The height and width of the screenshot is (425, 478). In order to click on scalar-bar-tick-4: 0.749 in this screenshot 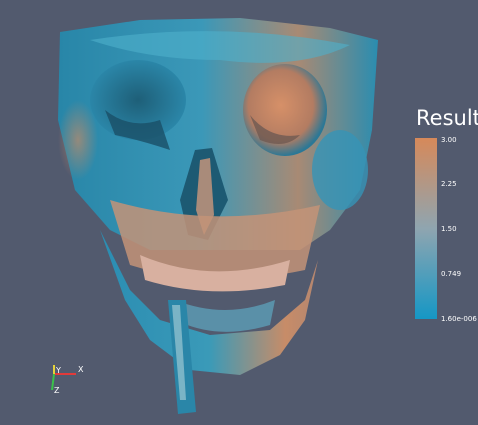, I will do `click(451, 274)`.